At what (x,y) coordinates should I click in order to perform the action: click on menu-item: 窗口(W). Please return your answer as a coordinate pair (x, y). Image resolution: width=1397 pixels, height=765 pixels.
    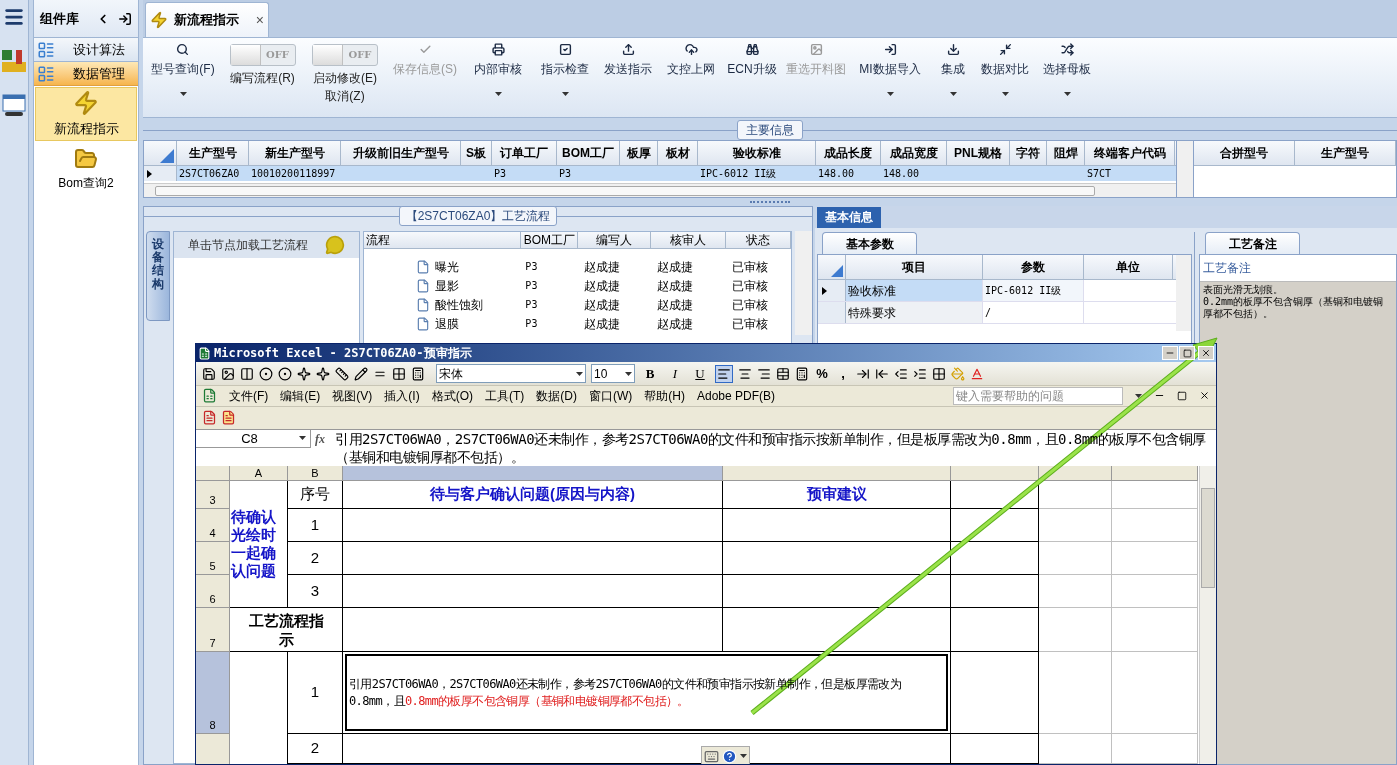
    Looking at the image, I should click on (611, 395).